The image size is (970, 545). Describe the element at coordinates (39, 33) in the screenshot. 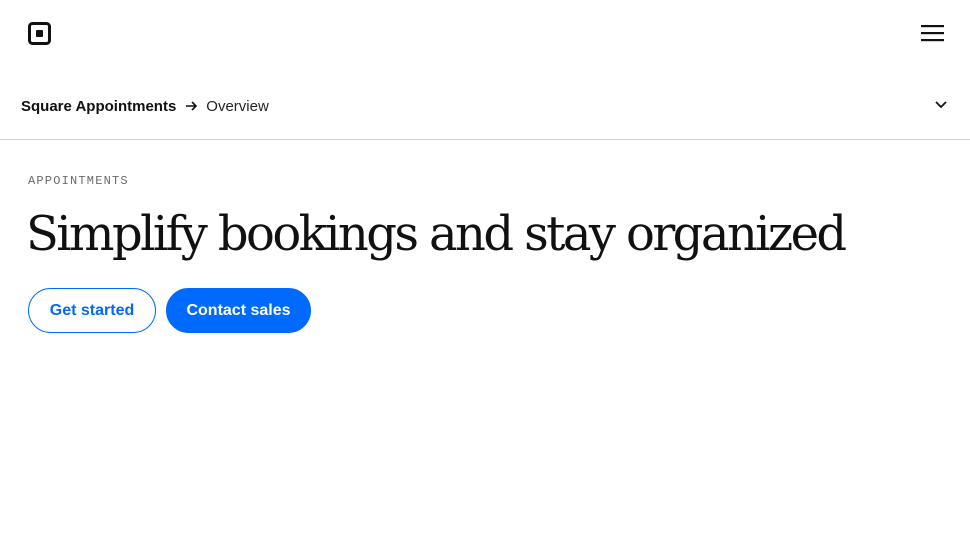

I see `square-logo-icon` at that location.